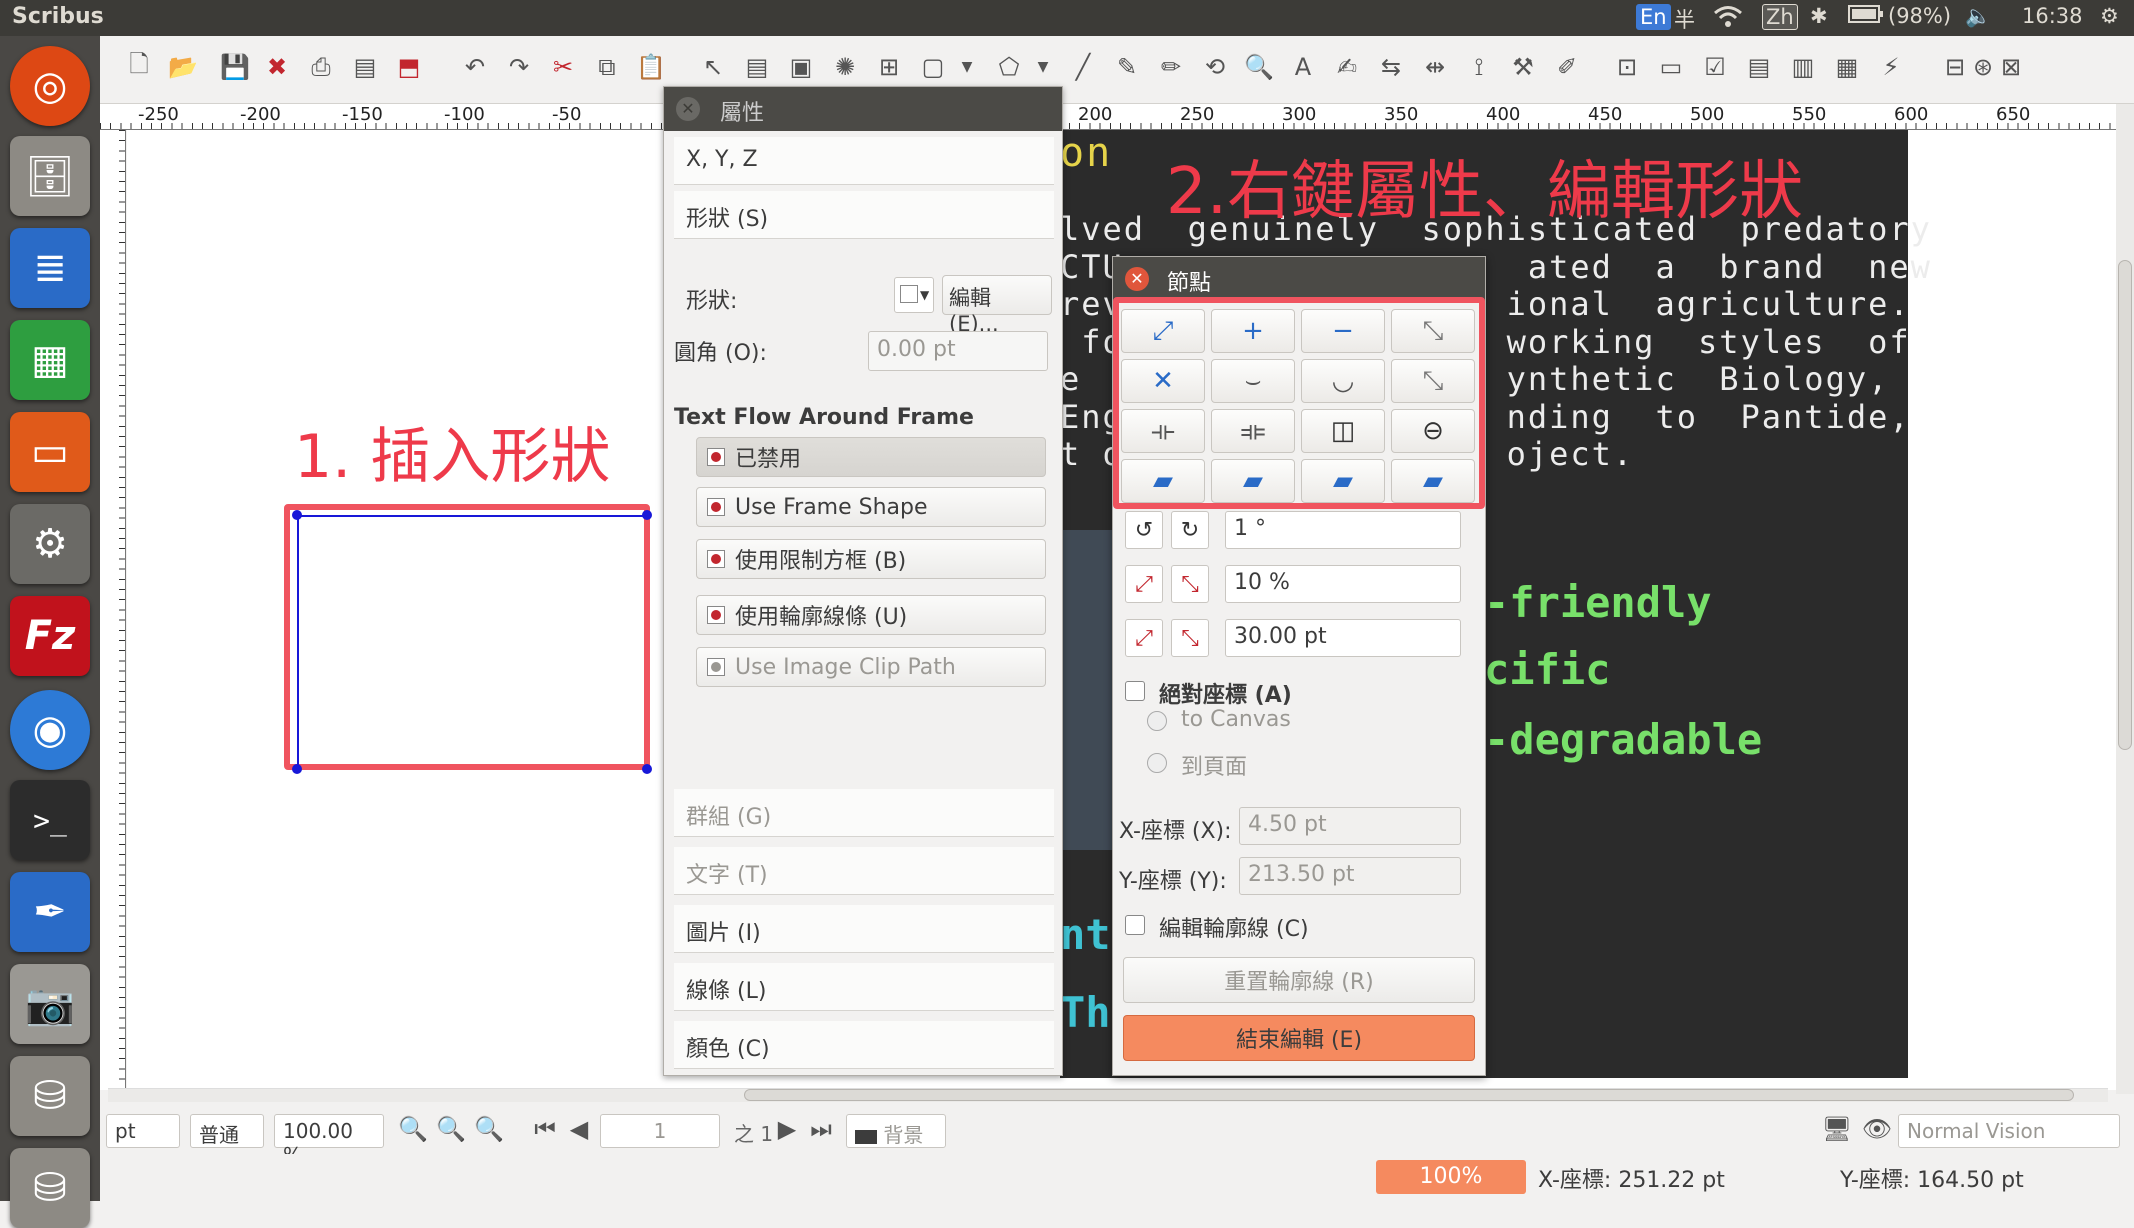 The width and height of the screenshot is (2134, 1228). Describe the element at coordinates (967, 67) in the screenshot. I see `shape-dropdown-icon: ▼` at that location.